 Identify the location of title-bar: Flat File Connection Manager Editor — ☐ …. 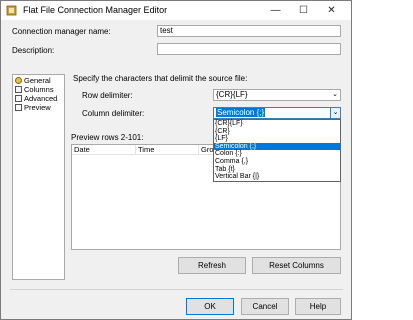
(176, 10).